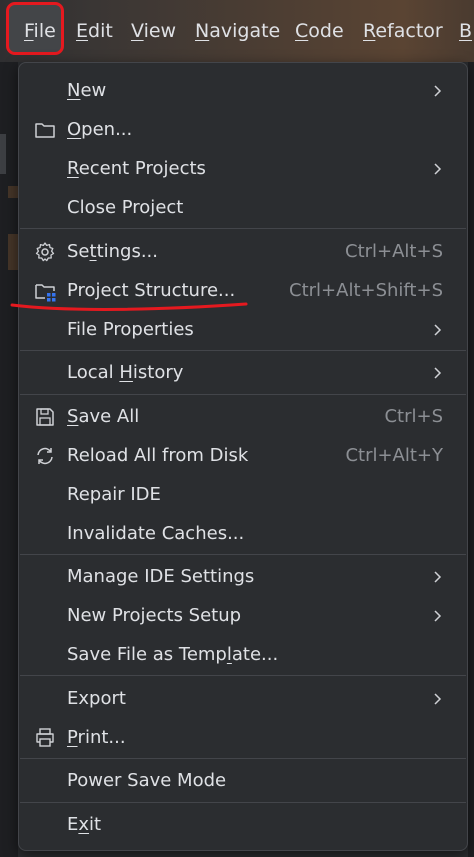  Describe the element at coordinates (243, 373) in the screenshot. I see `menu-item-local-history: Local History` at that location.